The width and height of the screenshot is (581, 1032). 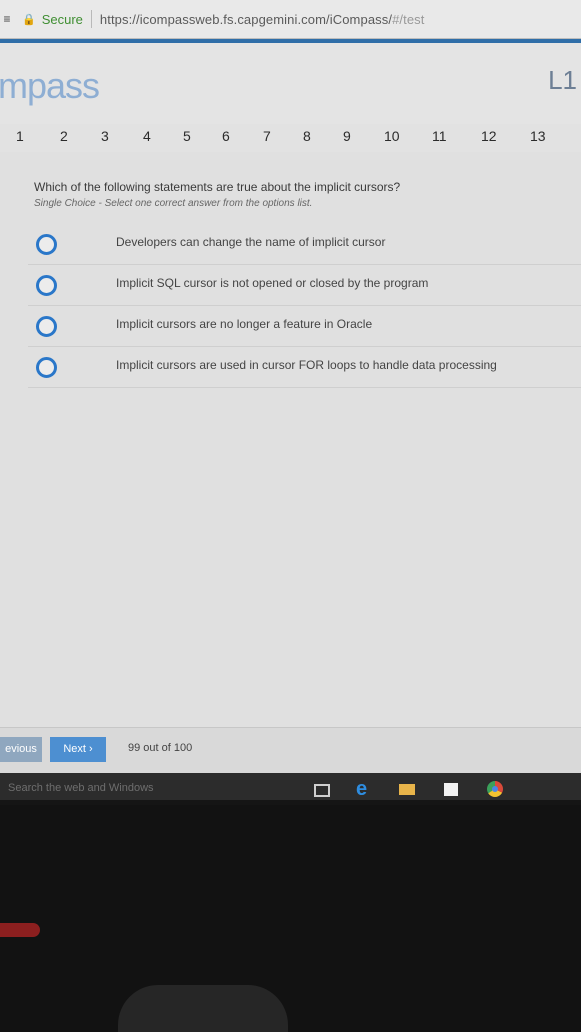 What do you see at coordinates (226, 136) in the screenshot?
I see `question-nav-item: 6` at bounding box center [226, 136].